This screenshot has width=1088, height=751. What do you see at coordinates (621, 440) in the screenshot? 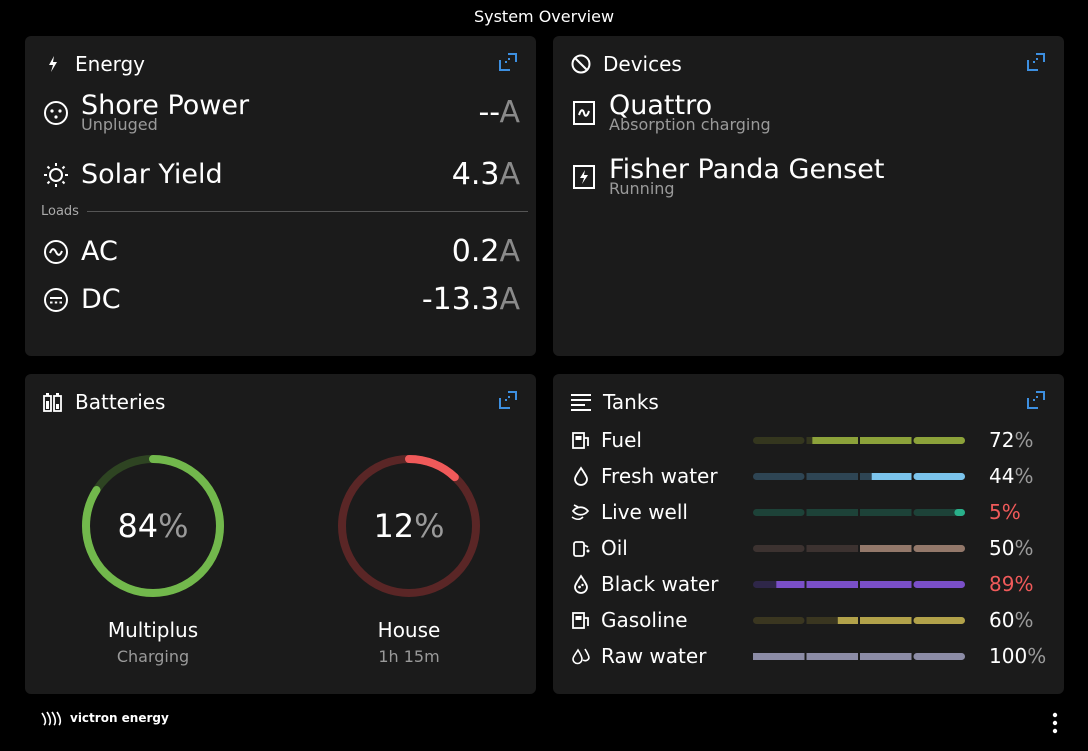
I see `tank-name: Fuel` at bounding box center [621, 440].